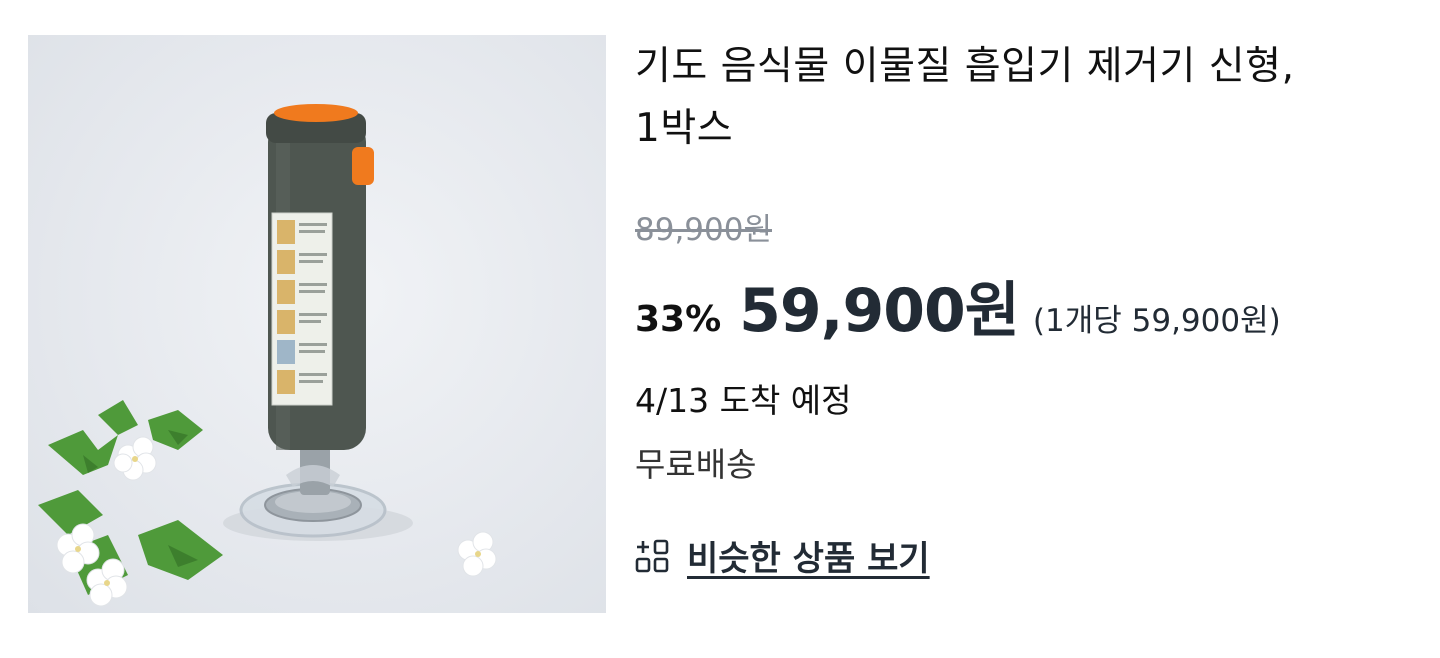  I want to click on unit-price: (1개당 59,900원), so click(1156, 321).